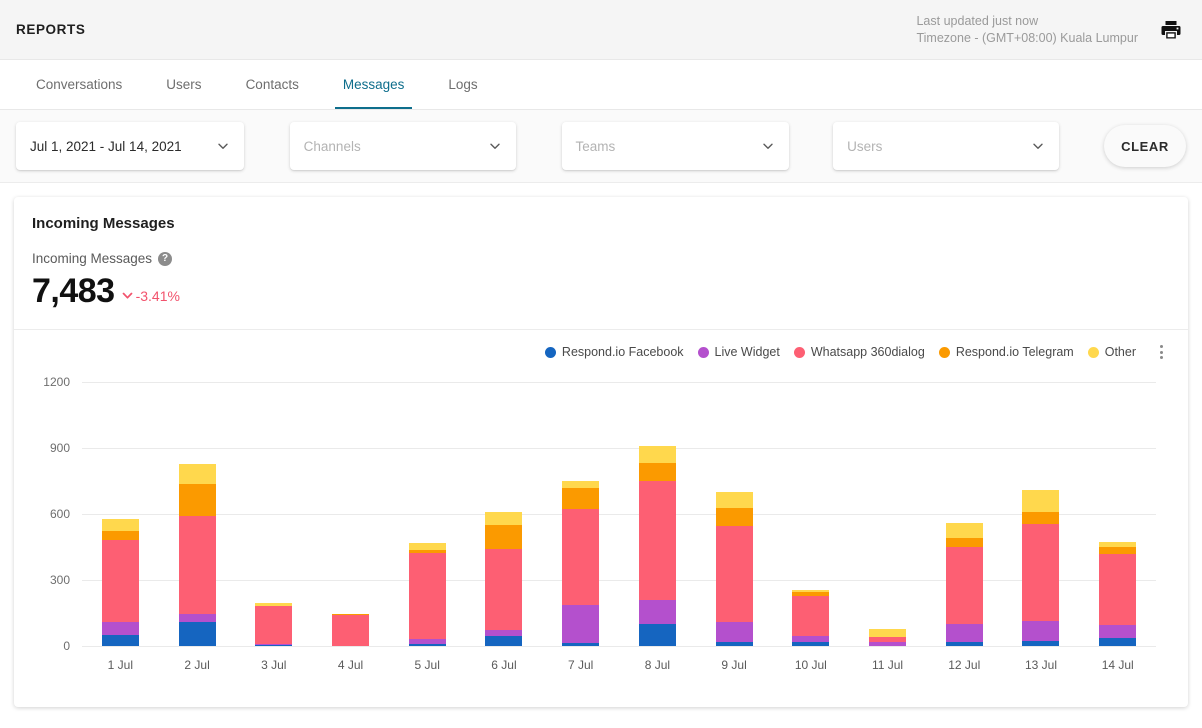 This screenshot has height=728, width=1202. What do you see at coordinates (183, 84) in the screenshot?
I see `tab-users: Users` at bounding box center [183, 84].